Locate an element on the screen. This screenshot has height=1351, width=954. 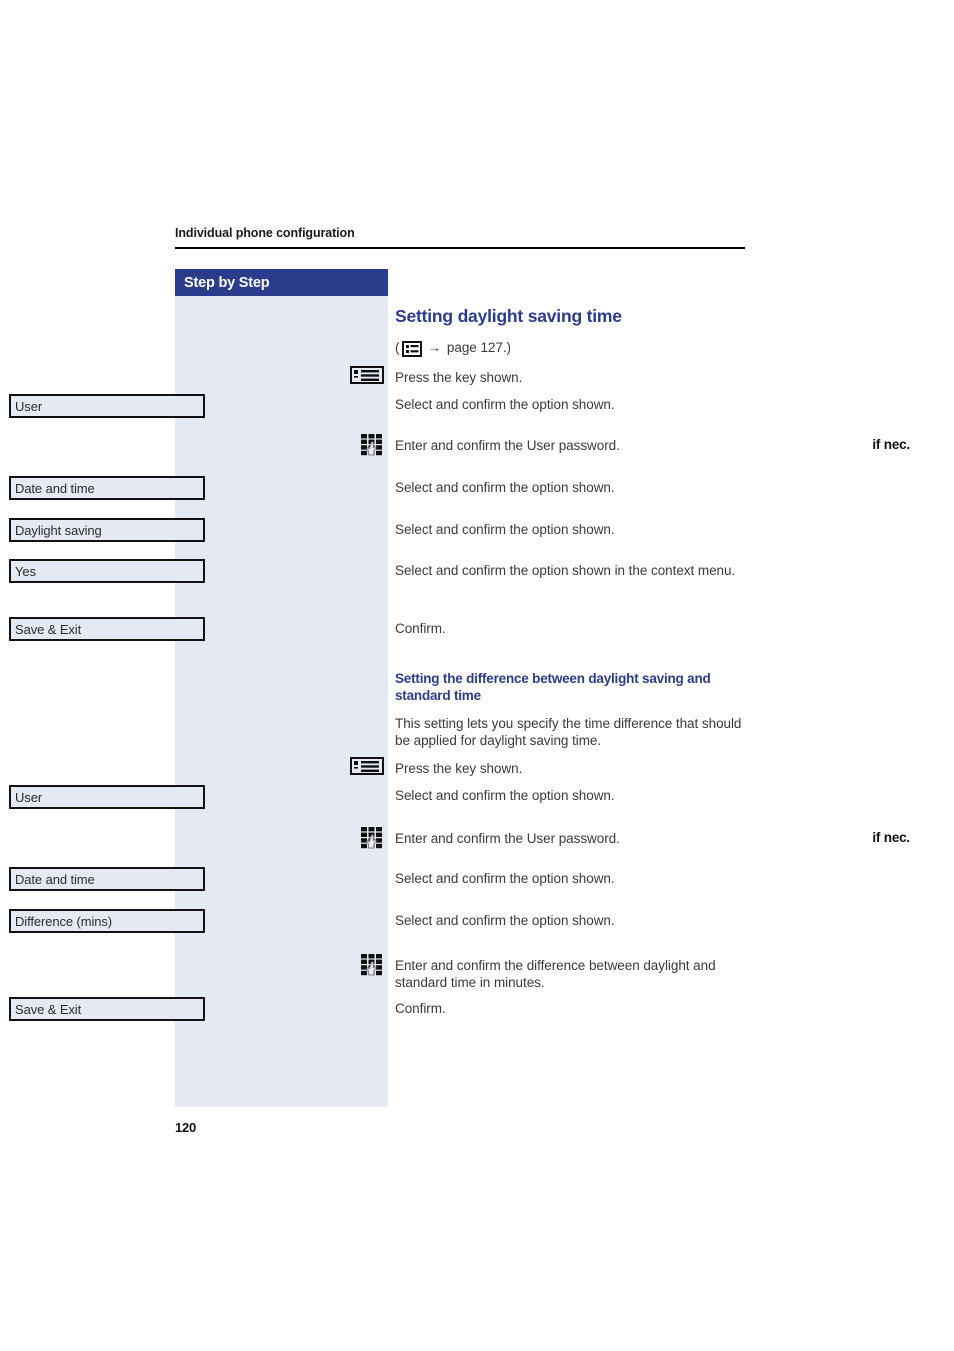
page-ref-text: page 127.) is located at coordinates (478, 347).